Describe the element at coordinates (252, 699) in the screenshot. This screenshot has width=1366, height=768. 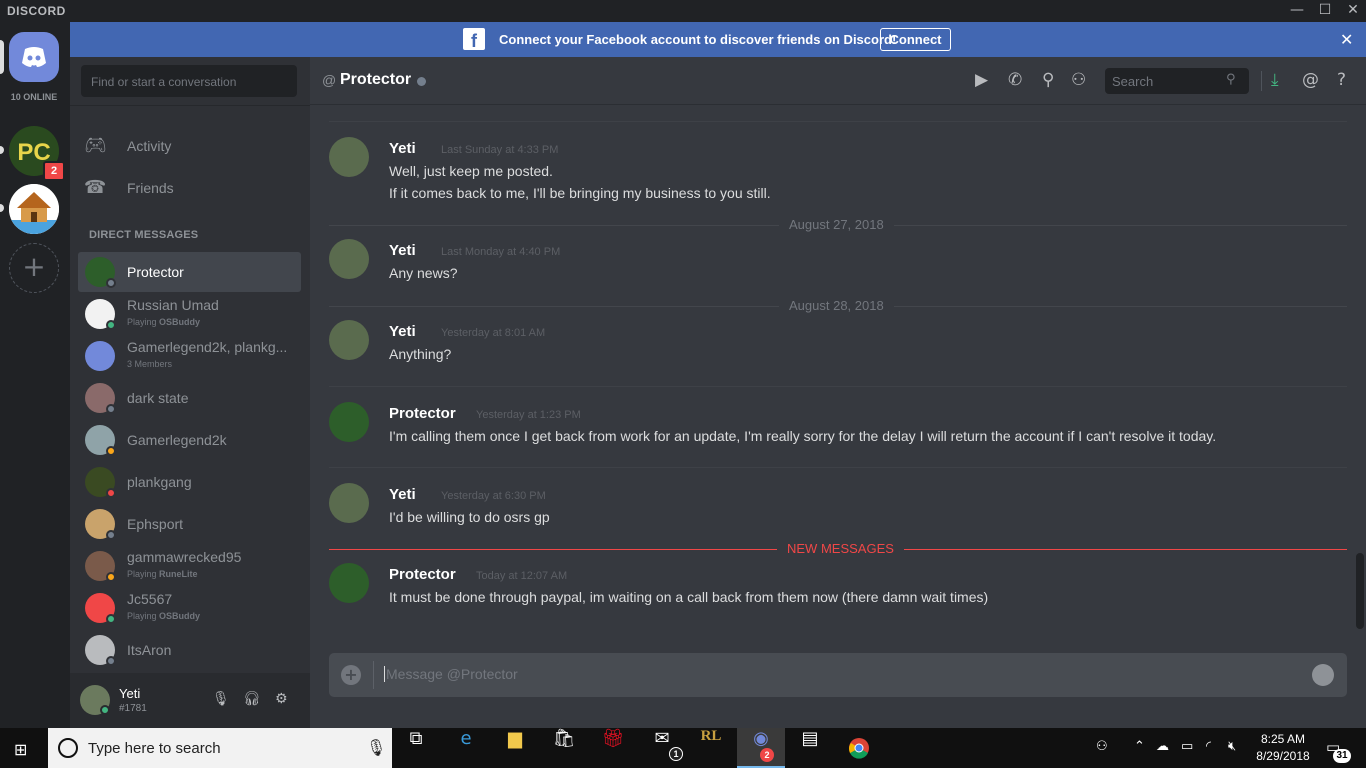
I see `headphones-icon: 🎧︎` at that location.